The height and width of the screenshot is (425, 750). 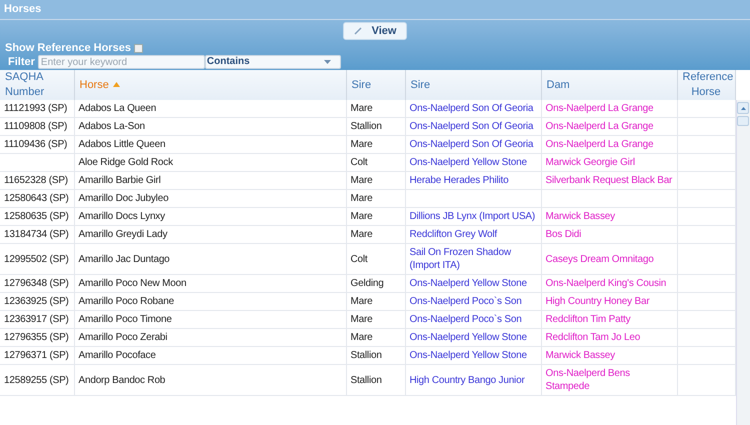 What do you see at coordinates (609, 283) in the screenshot?
I see `dam-link: Ons-Naelperd King's Cousin` at bounding box center [609, 283].